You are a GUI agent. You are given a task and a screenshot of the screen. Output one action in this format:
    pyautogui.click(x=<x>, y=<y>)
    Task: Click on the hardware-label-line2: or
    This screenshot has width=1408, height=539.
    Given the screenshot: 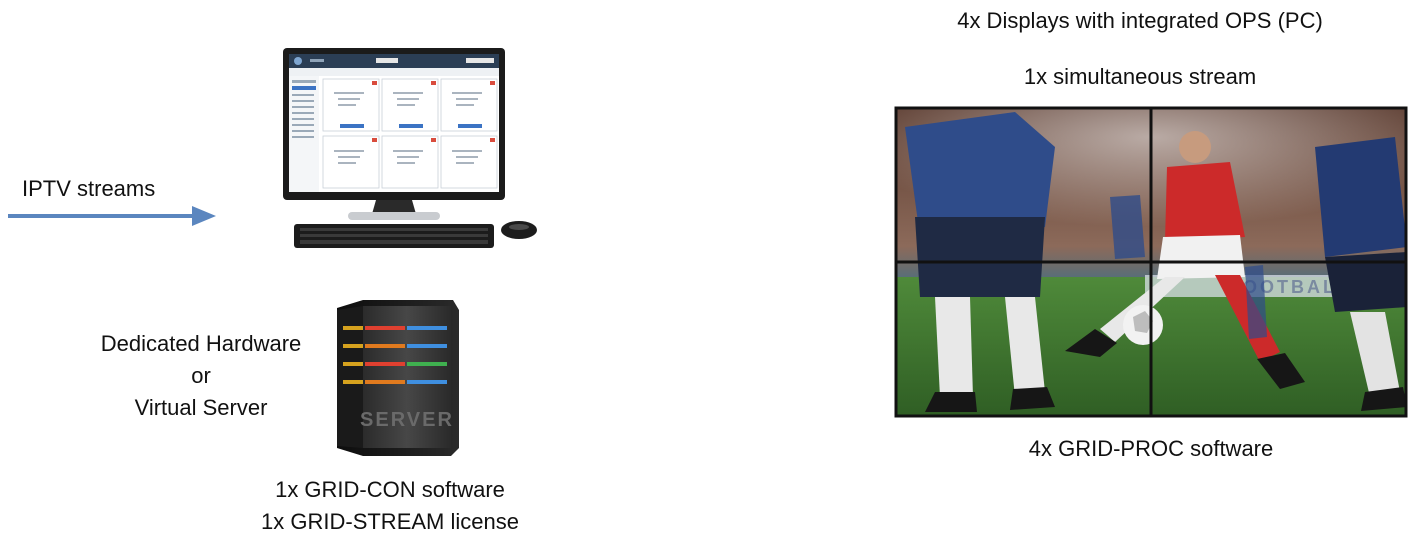 What is the action you would take?
    pyautogui.click(x=201, y=375)
    